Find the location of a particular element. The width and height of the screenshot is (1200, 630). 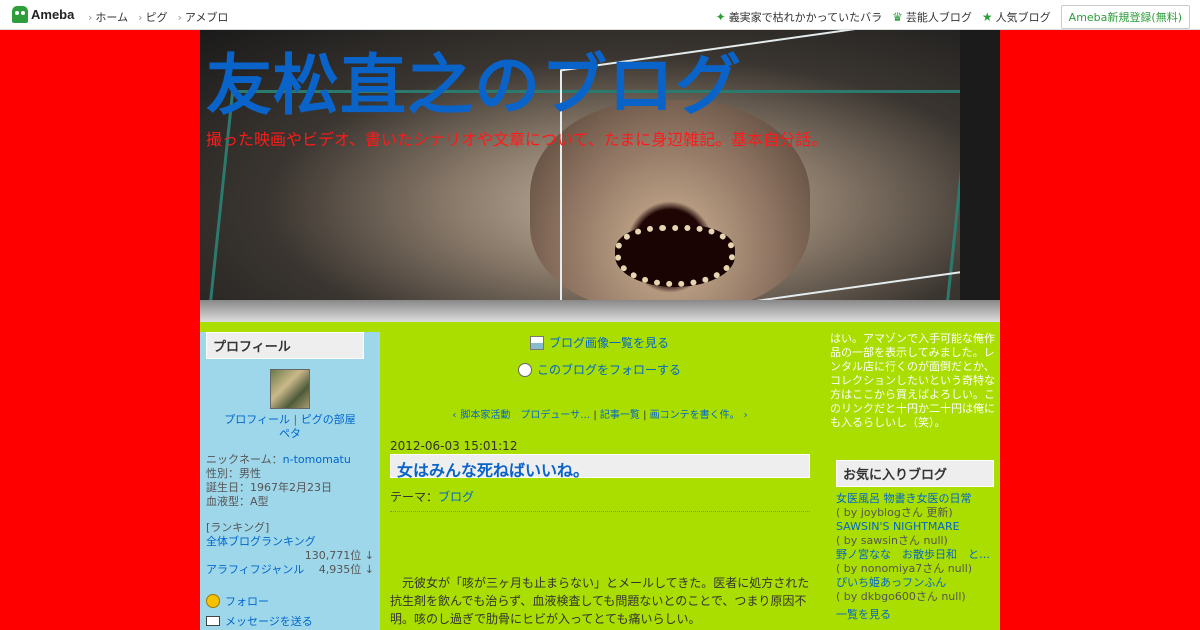

chevron-right-icon: › is located at coordinates (745, 415).